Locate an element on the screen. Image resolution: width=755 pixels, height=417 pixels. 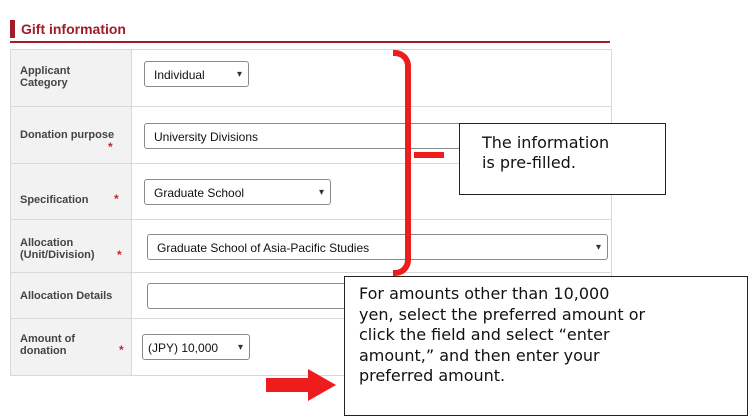
label-cell: Specification * is located at coordinates (71, 191).